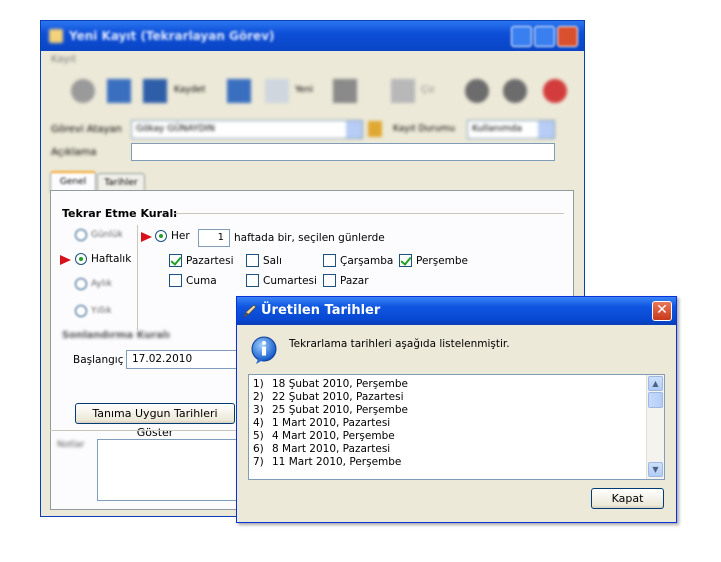 The image size is (721, 562). I want to click on radio-weekly: Haftalık, so click(103, 259).